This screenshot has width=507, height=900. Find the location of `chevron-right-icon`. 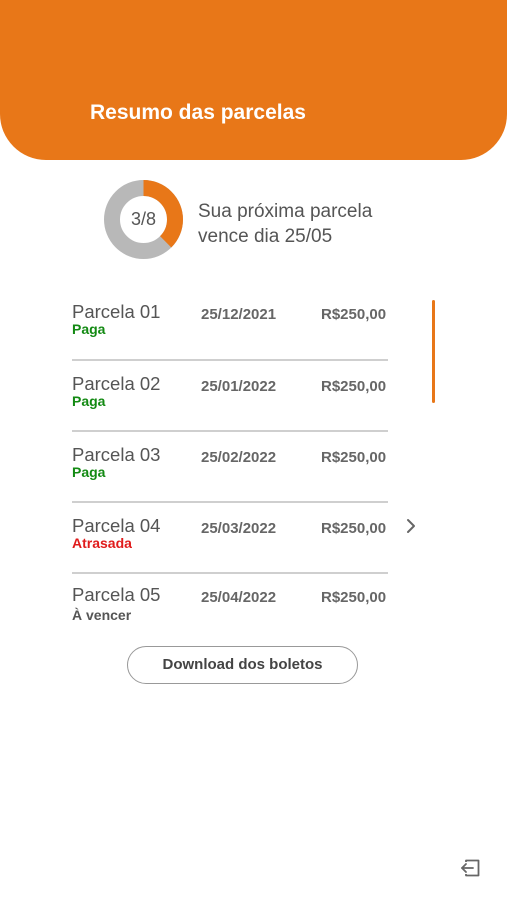

chevron-right-icon is located at coordinates (411, 526).